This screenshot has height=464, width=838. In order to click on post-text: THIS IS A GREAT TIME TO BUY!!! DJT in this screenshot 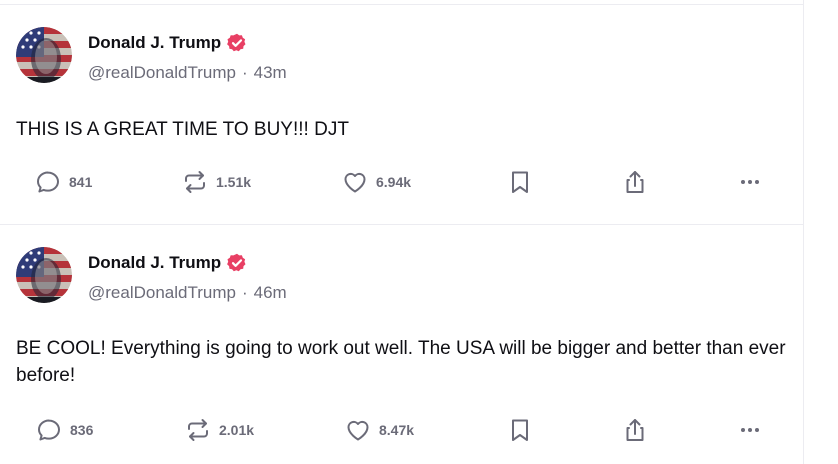, I will do `click(182, 129)`.